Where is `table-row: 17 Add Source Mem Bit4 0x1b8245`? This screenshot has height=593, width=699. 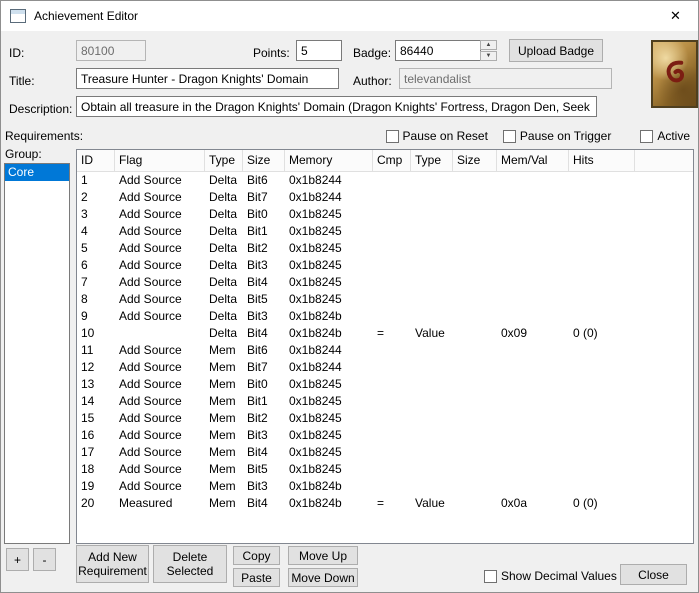 table-row: 17 Add Source Mem Bit4 0x1b8245 is located at coordinates (385, 452).